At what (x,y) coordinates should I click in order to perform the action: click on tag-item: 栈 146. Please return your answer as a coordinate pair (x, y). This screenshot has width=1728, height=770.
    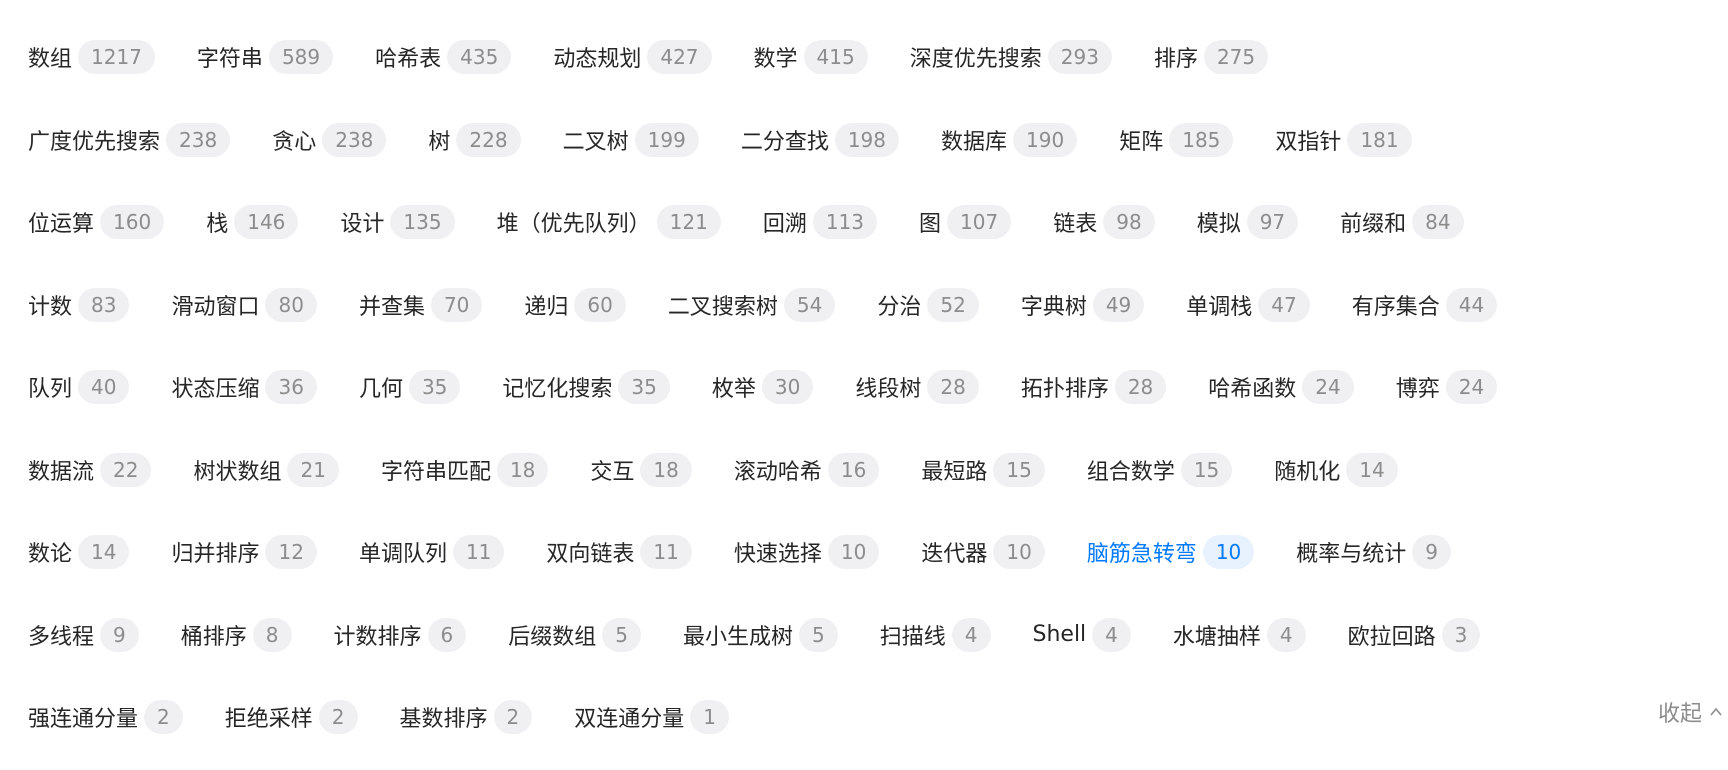
    Looking at the image, I should click on (252, 222).